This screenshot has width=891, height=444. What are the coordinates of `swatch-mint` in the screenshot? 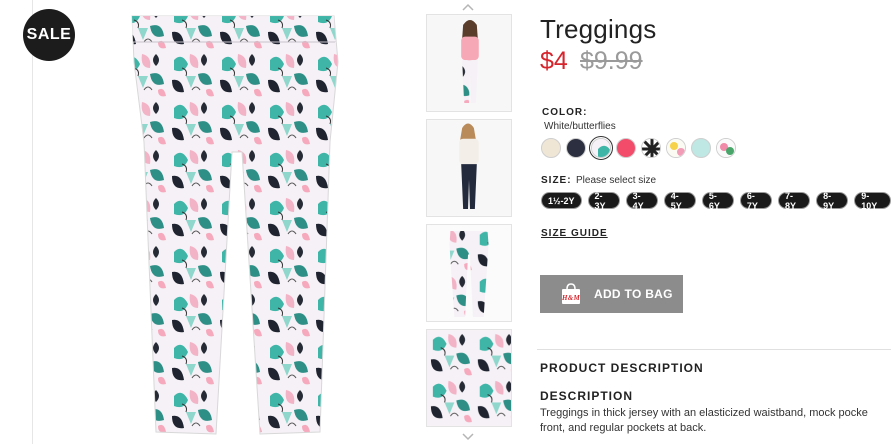 It's located at (701, 148).